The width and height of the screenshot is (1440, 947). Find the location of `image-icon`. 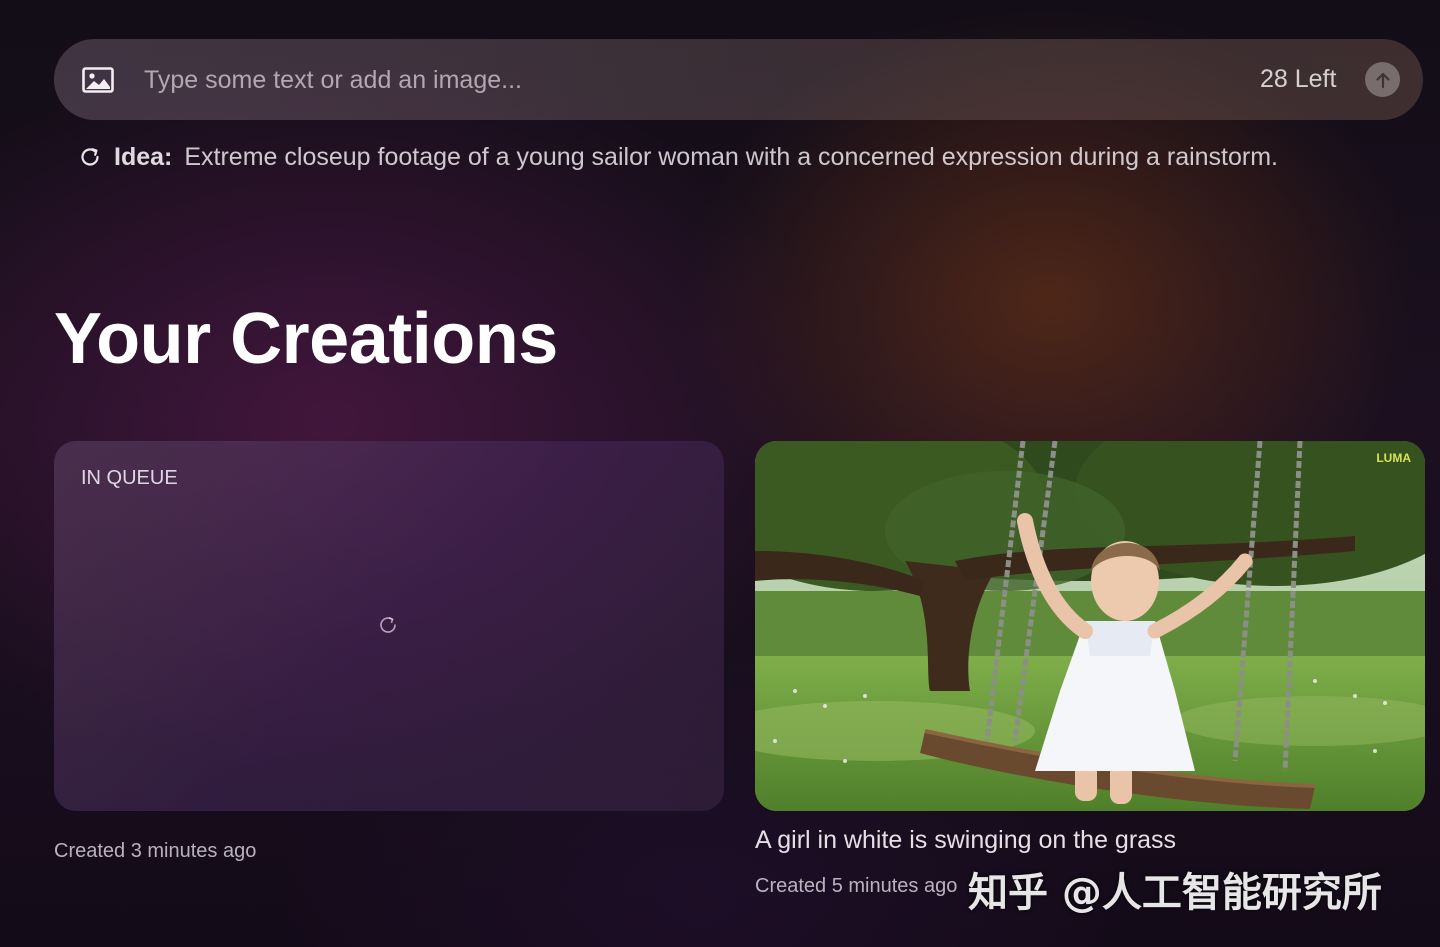

image-icon is located at coordinates (98, 80).